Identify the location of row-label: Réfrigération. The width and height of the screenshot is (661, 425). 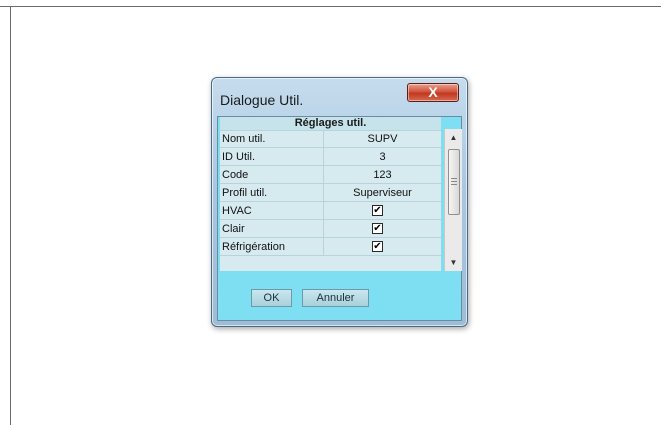
(253, 247).